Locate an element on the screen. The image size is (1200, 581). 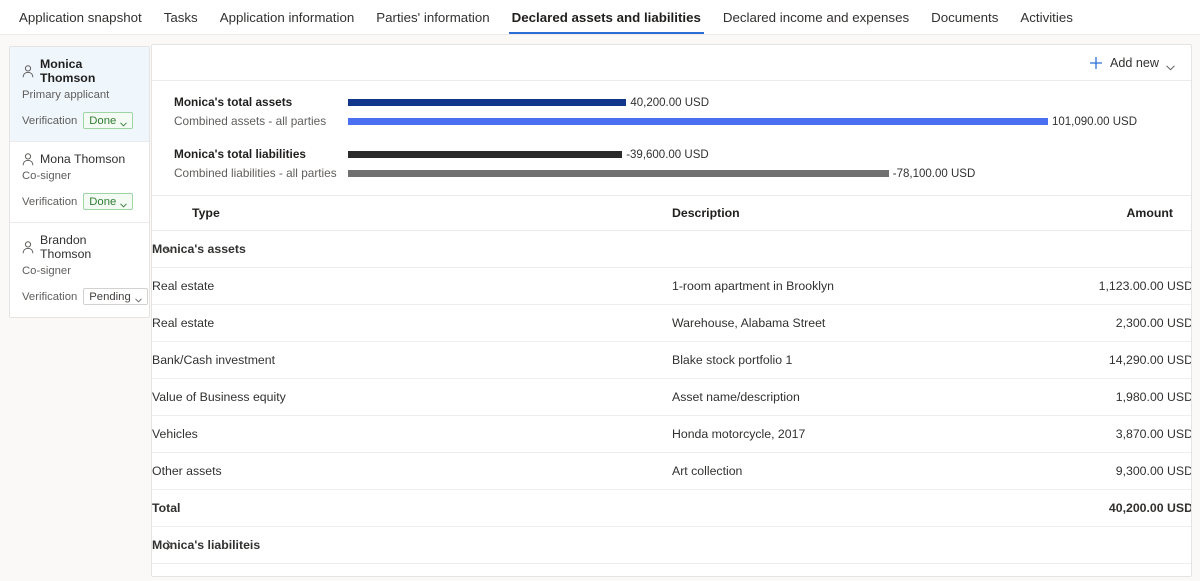
party-role: Primary applicant is located at coordinates (66, 95).